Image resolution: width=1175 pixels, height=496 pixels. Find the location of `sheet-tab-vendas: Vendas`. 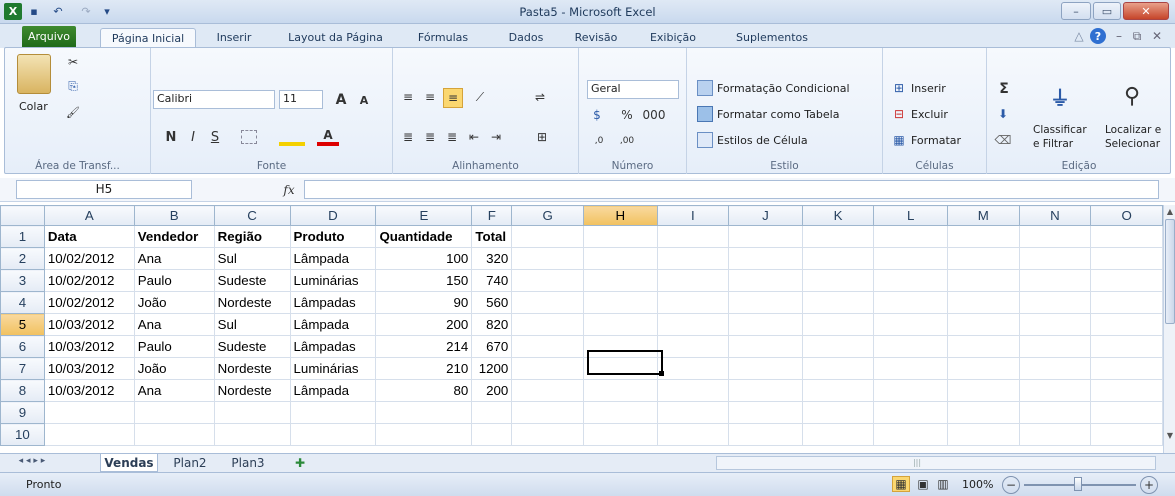

sheet-tab-vendas: Vendas is located at coordinates (129, 463).